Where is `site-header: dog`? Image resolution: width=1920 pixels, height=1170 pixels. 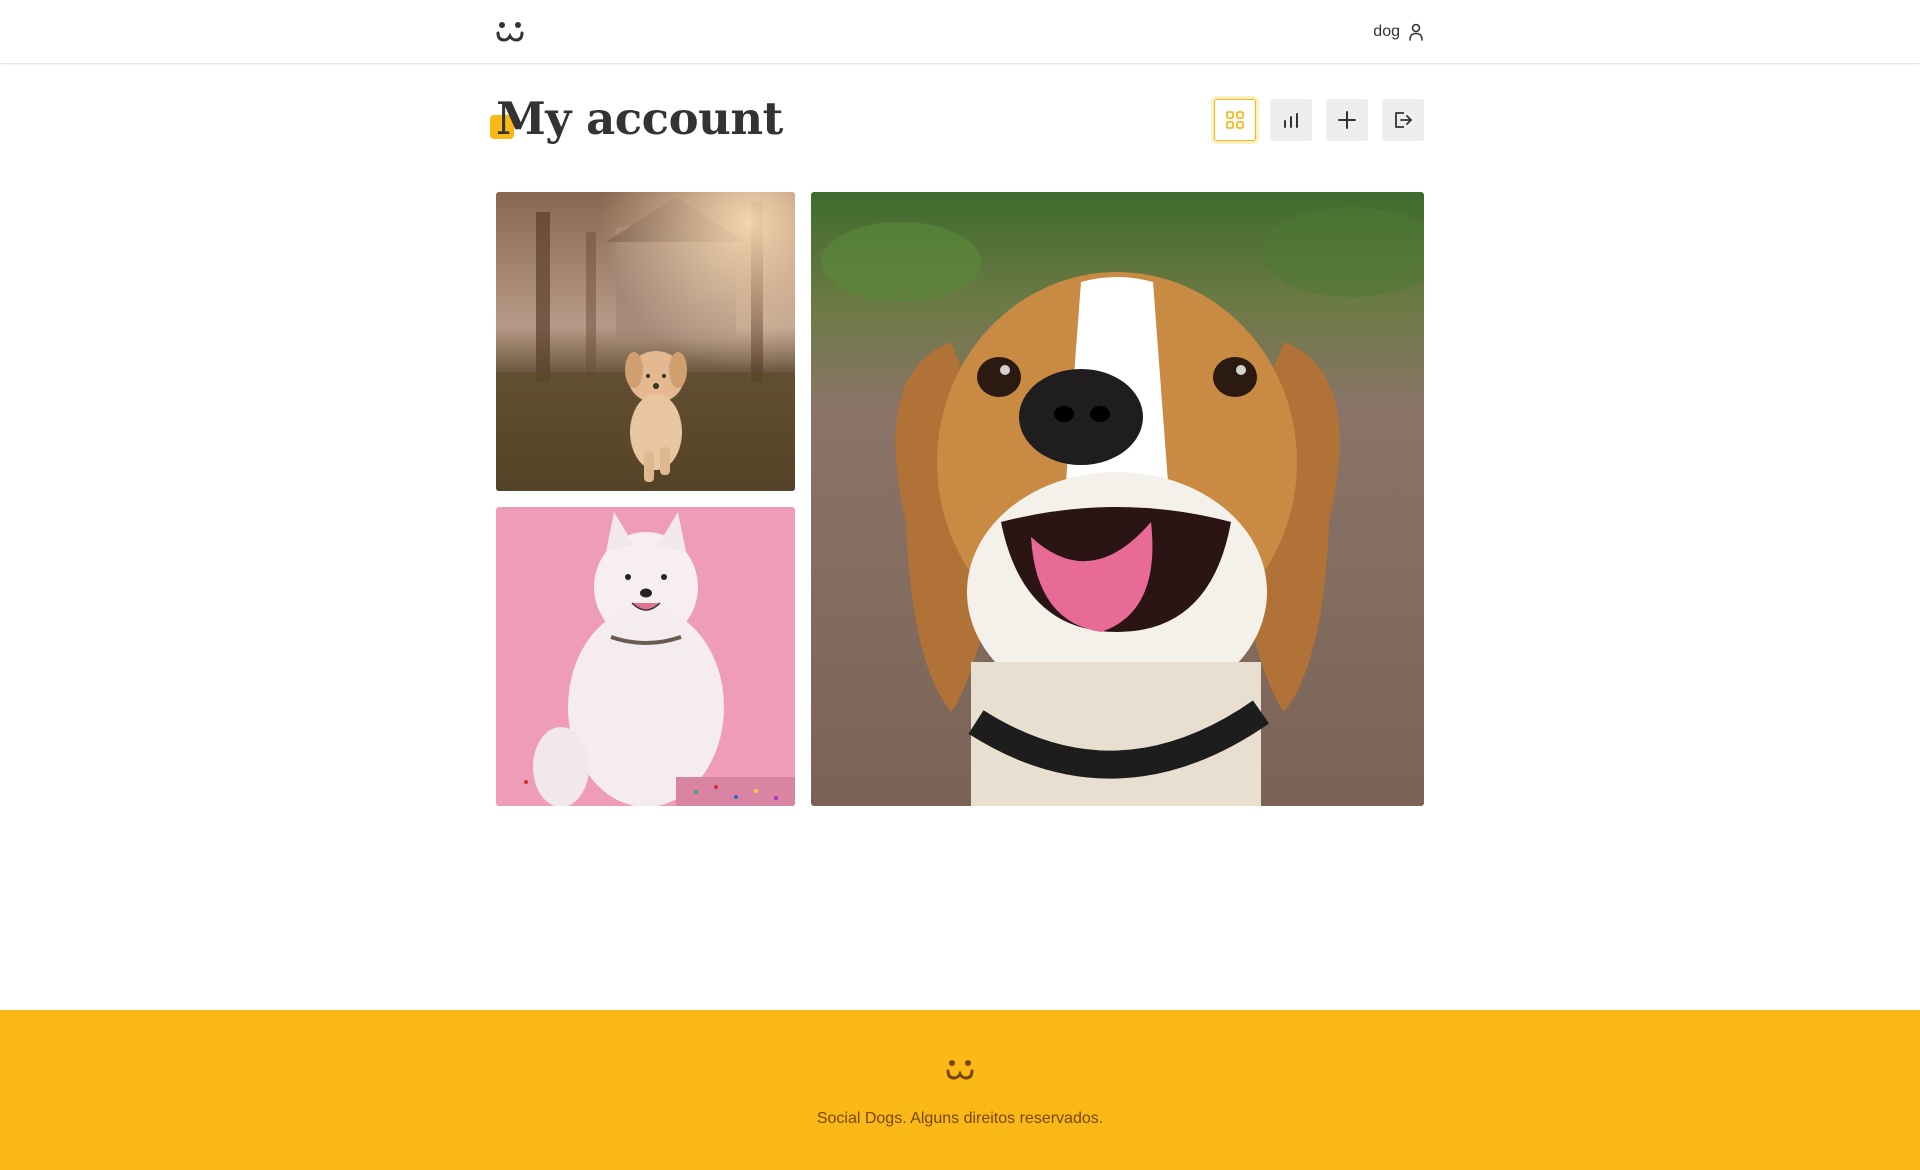
site-header: dog is located at coordinates (960, 32).